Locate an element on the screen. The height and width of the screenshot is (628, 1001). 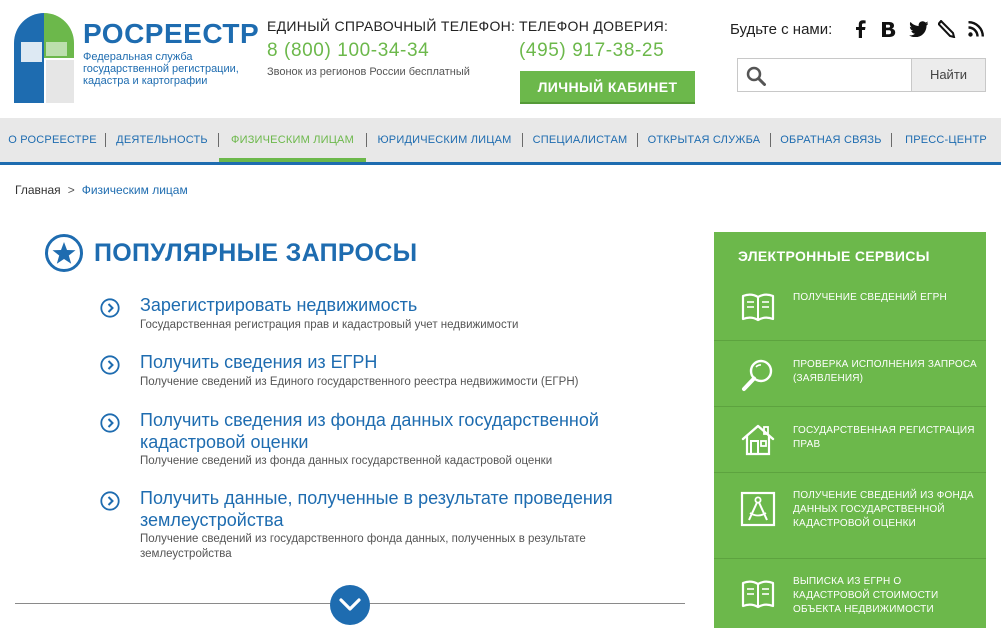
hotline-note: Звонок из регионов России бесплатный is located at coordinates (368, 72).